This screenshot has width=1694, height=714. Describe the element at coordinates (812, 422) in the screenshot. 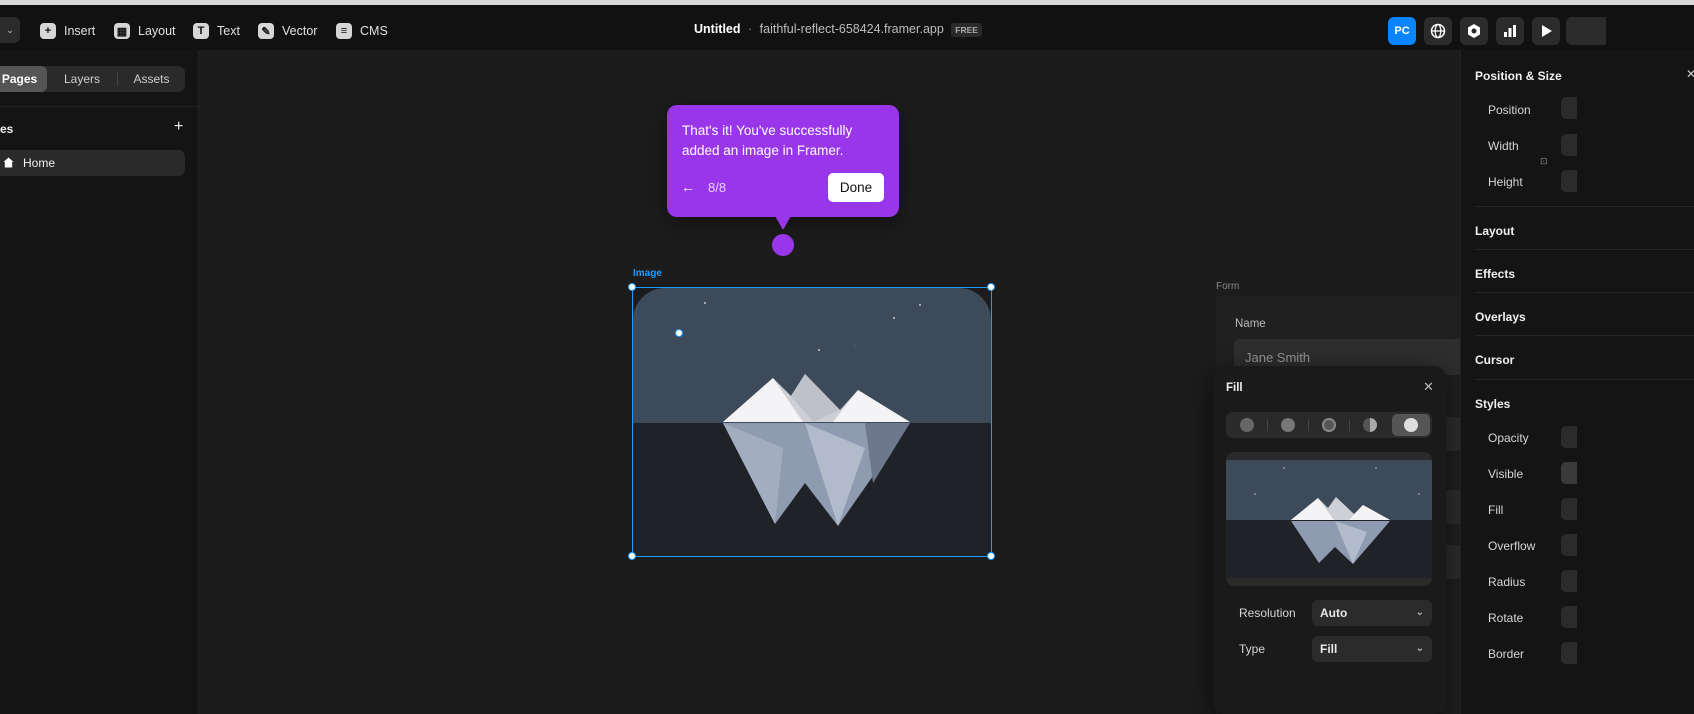

I see `selection-outline` at that location.